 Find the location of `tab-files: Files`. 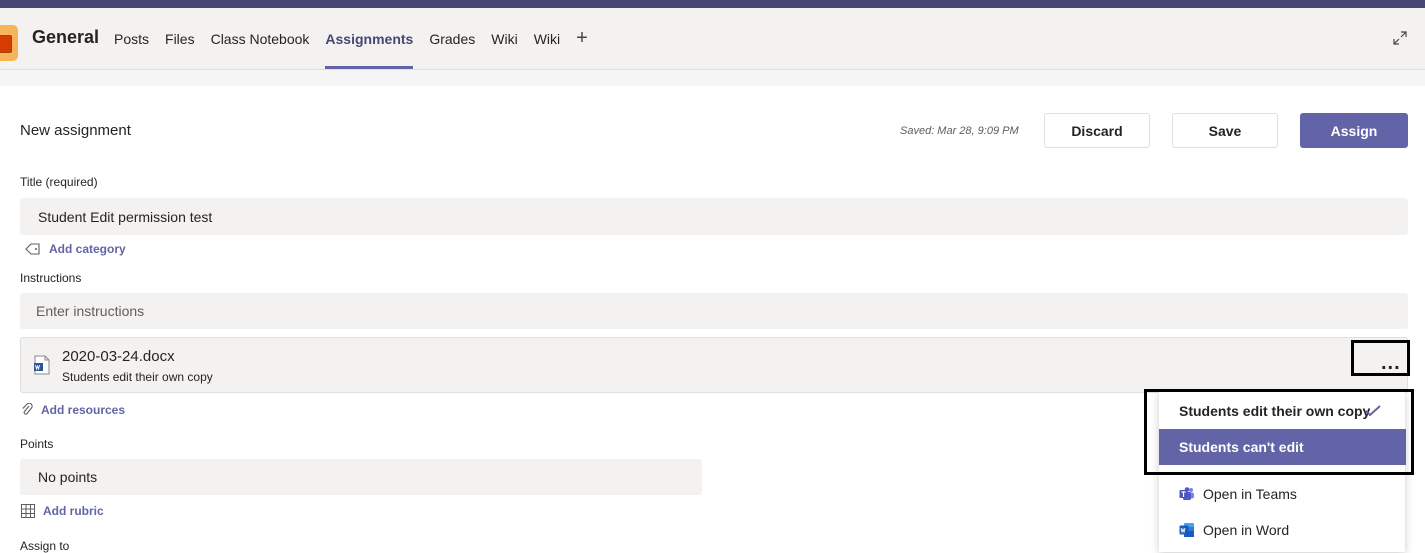

tab-files: Files is located at coordinates (180, 38).